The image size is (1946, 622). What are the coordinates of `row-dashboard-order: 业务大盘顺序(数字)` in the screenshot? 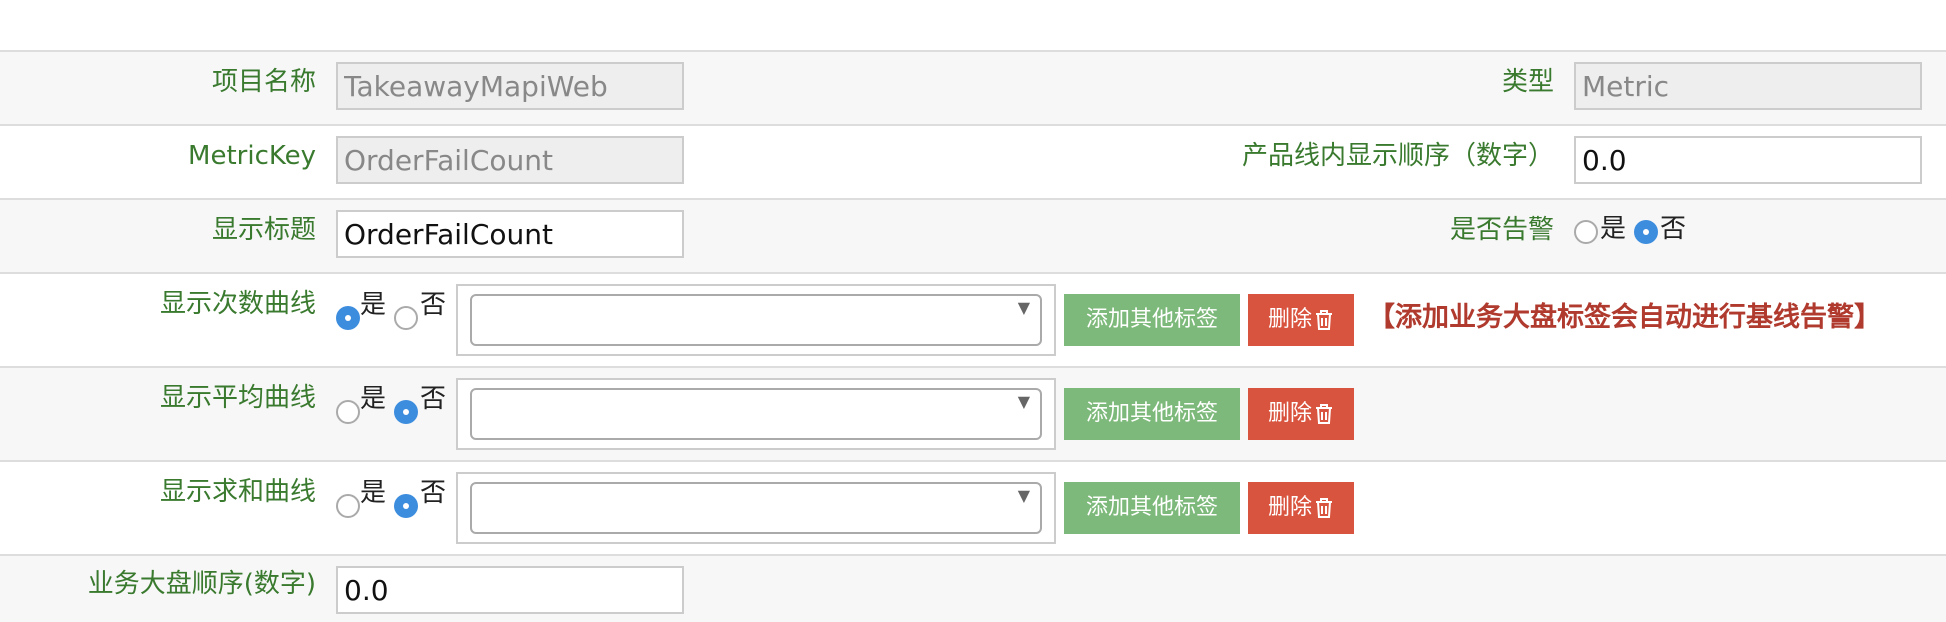 It's located at (973, 589).